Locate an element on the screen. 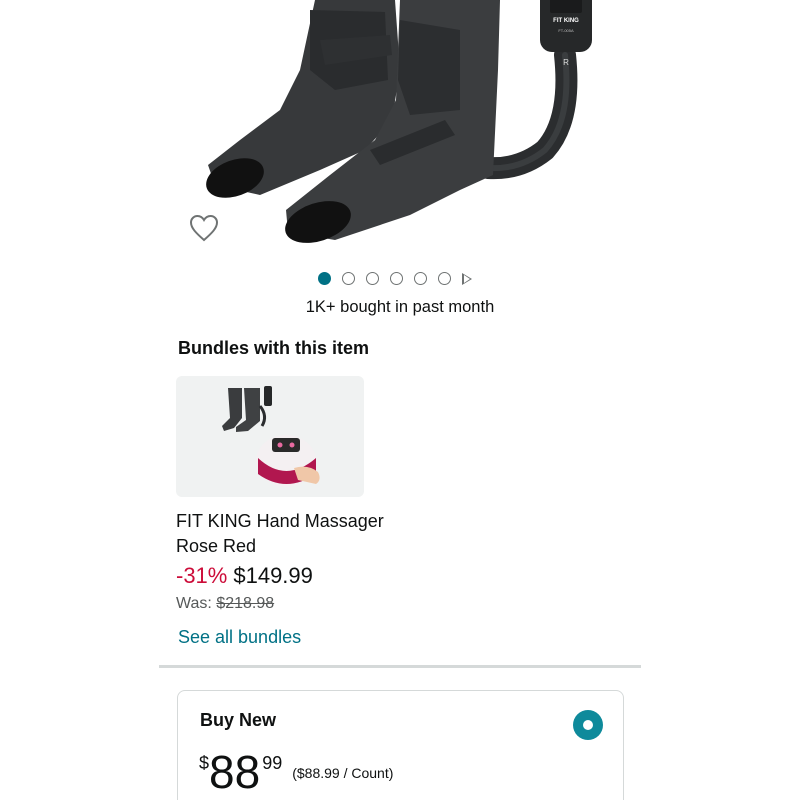  device-side-text: R is located at coordinates (566, 62).